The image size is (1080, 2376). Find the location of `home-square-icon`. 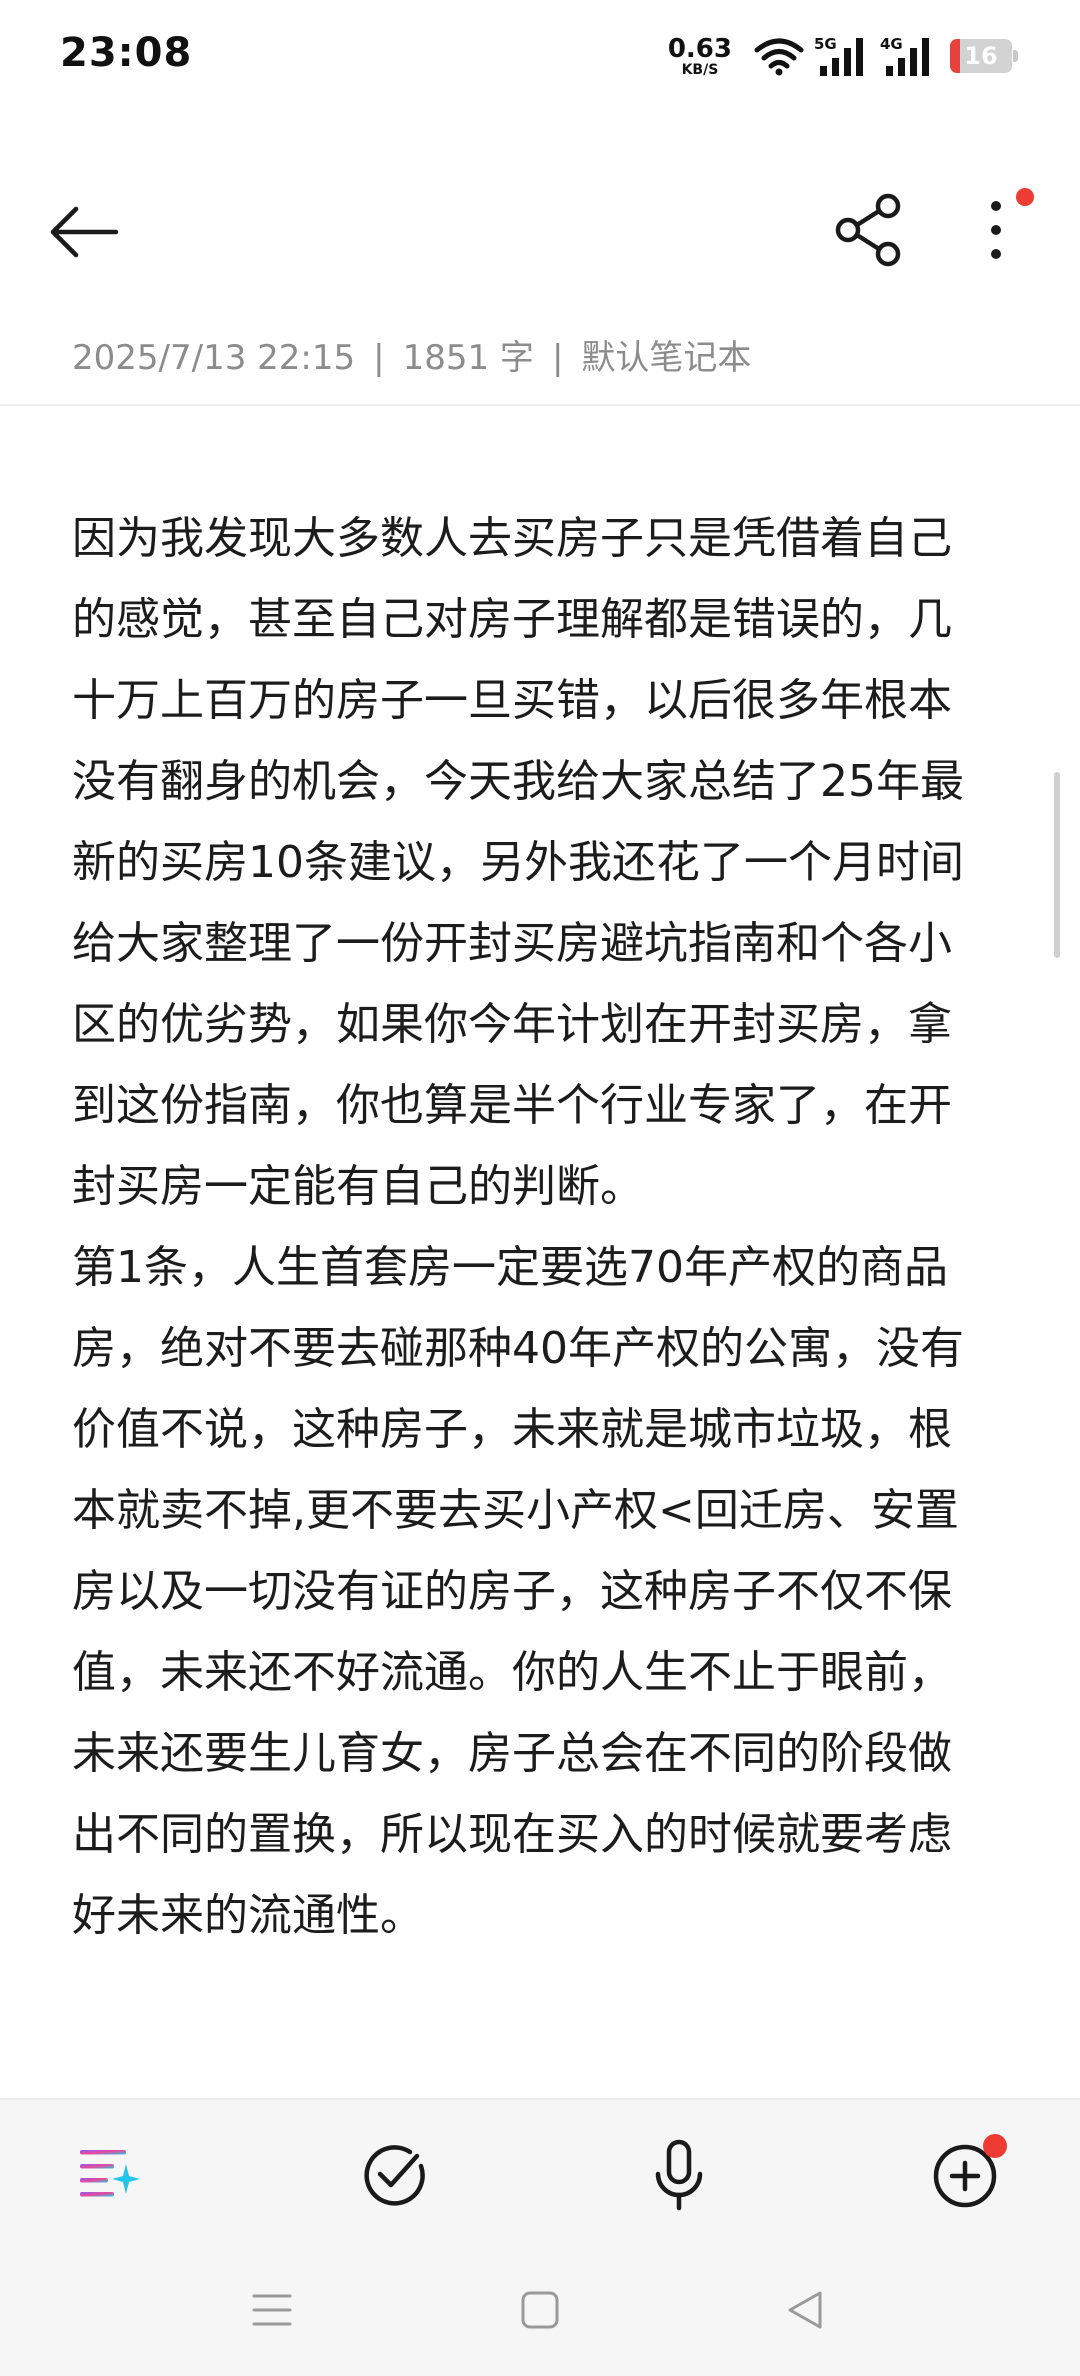

home-square-icon is located at coordinates (540, 2310).